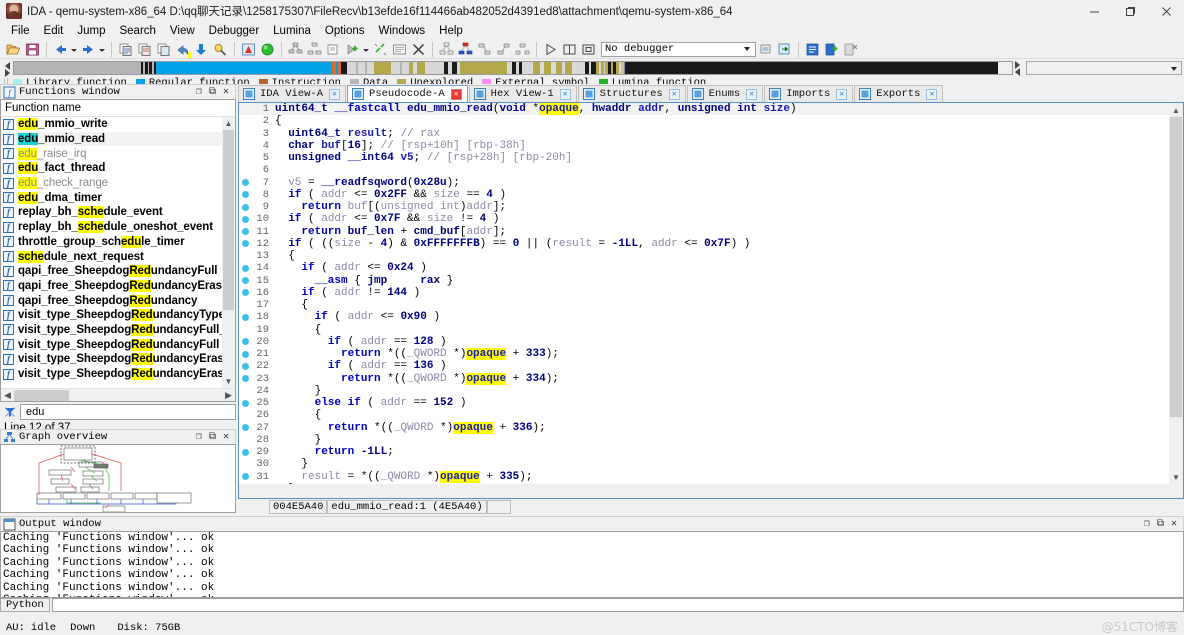  I want to click on menu-help: Help, so click(451, 31).